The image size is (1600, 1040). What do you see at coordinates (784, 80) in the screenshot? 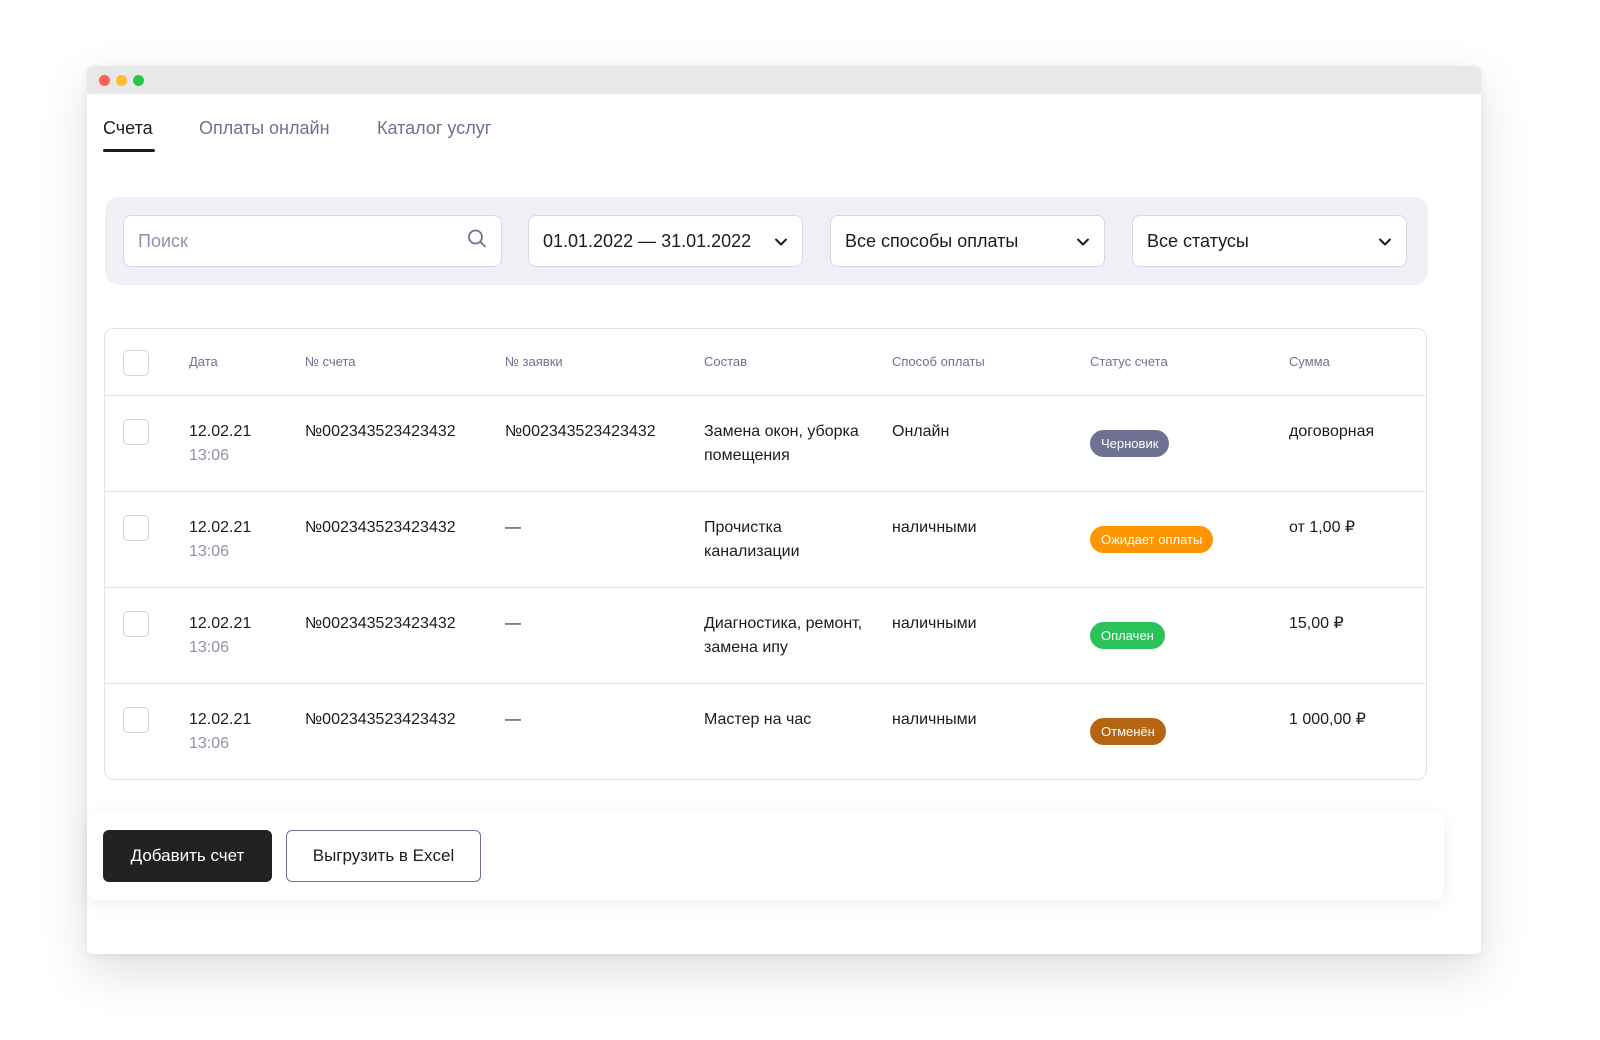
I see `window-titlebar` at bounding box center [784, 80].